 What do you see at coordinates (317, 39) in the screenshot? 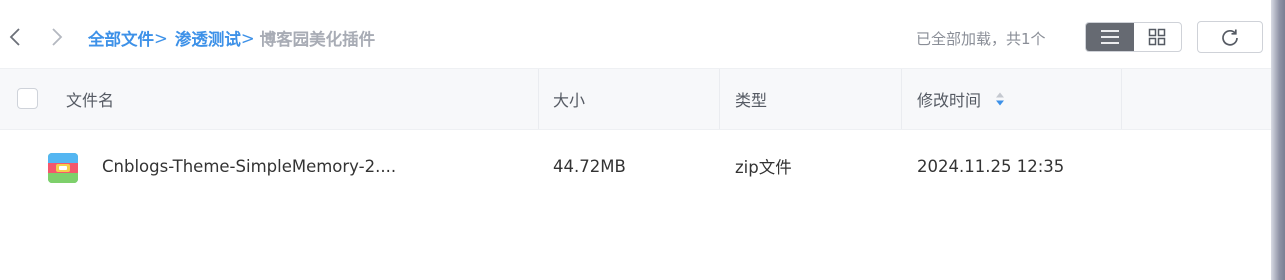
I see `breadcrumb-current: 博客园美化插件` at bounding box center [317, 39].